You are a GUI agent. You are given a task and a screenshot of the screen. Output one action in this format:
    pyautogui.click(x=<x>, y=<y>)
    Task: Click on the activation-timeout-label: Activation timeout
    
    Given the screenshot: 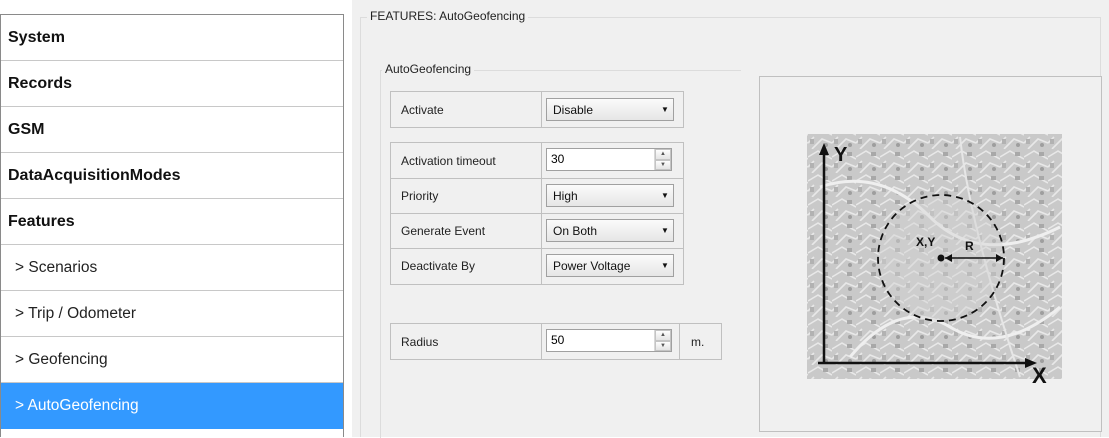 What is the action you would take?
    pyautogui.click(x=448, y=161)
    